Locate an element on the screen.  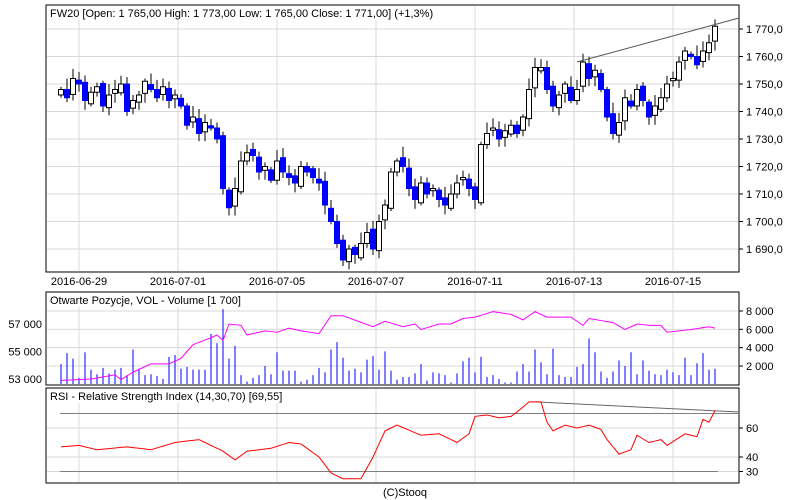
x-tick-label: 2016-07-07 is located at coordinates (376, 282).